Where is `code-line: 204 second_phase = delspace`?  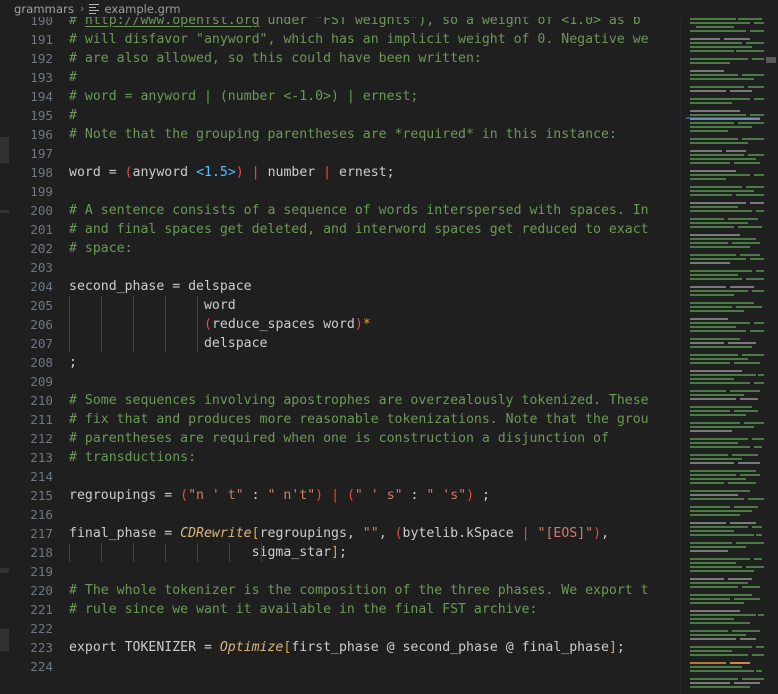
code-line: 204 second_phase = delspace is located at coordinates (345, 286).